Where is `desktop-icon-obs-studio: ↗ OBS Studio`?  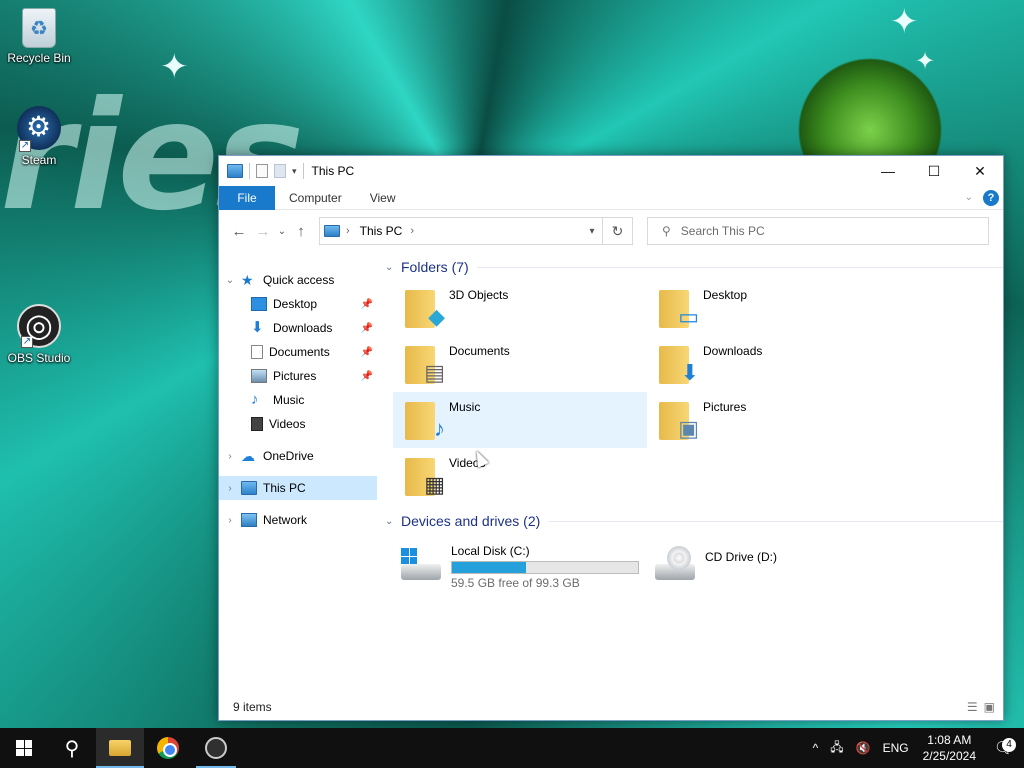 desktop-icon-obs-studio: ↗ OBS Studio is located at coordinates (39, 334).